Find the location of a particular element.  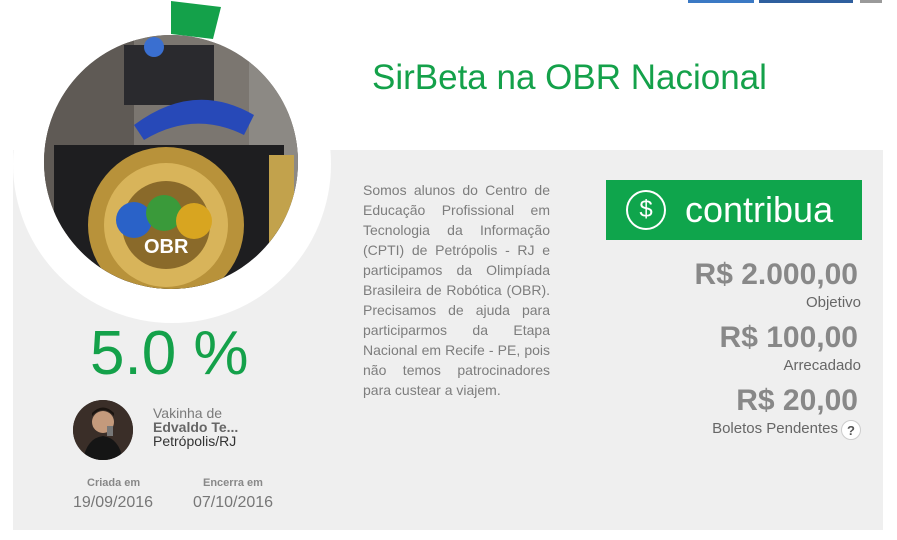

medal-robot-image: OBR is located at coordinates (171, 162).